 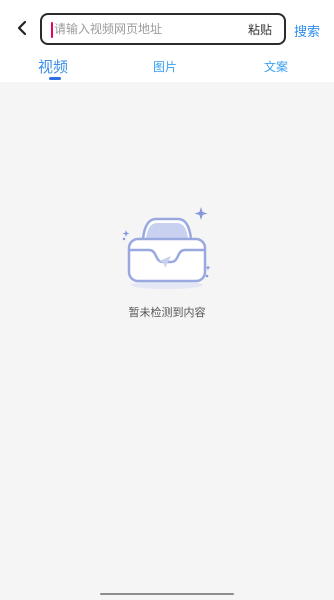 What do you see at coordinates (55, 78) in the screenshot?
I see `active-tab-indicator` at bounding box center [55, 78].